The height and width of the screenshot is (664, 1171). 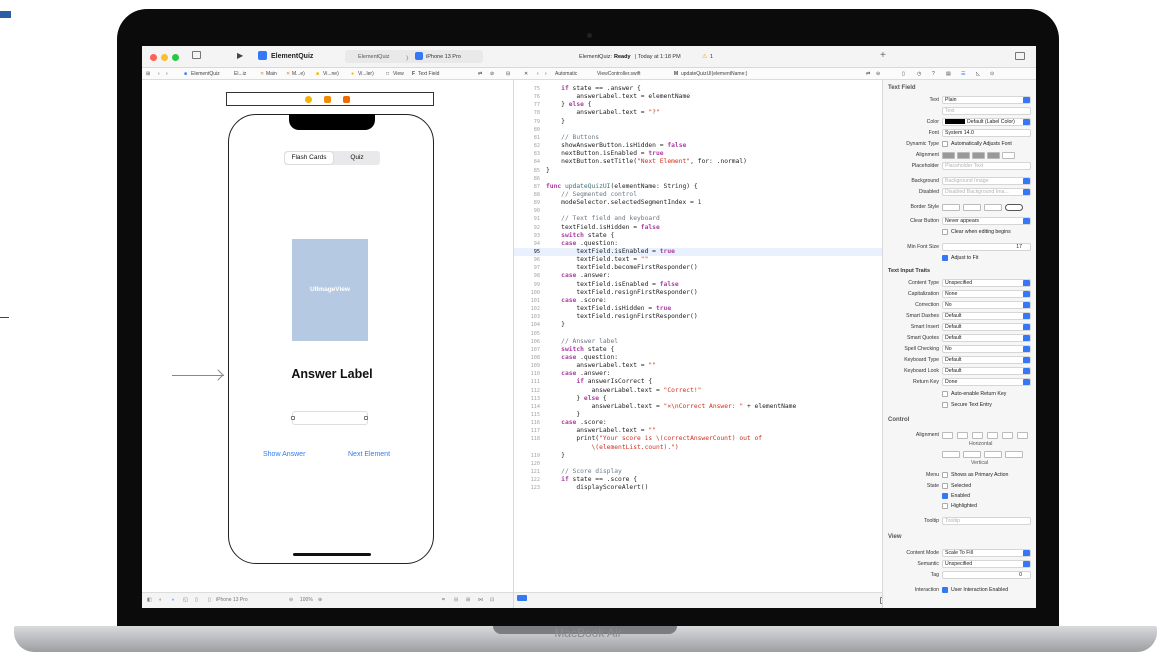 What do you see at coordinates (951, 207) in the screenshot?
I see `border-none-icon` at bounding box center [951, 207].